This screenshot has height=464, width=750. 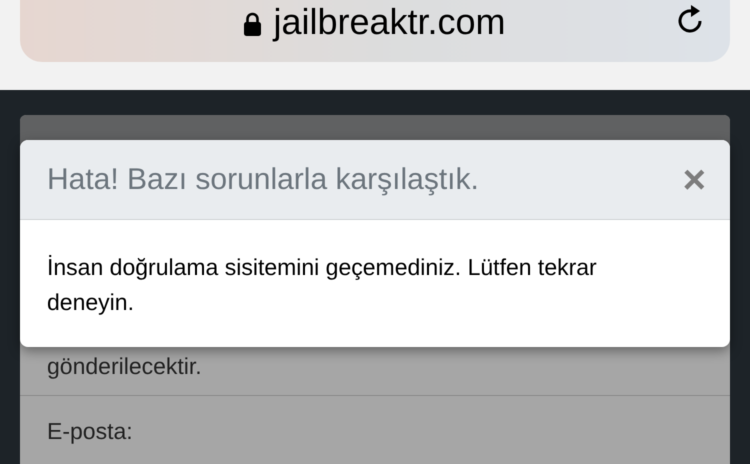 I want to click on dialog-title: Hata! Bazı sorunlarla karşılaştık., so click(x=263, y=180).